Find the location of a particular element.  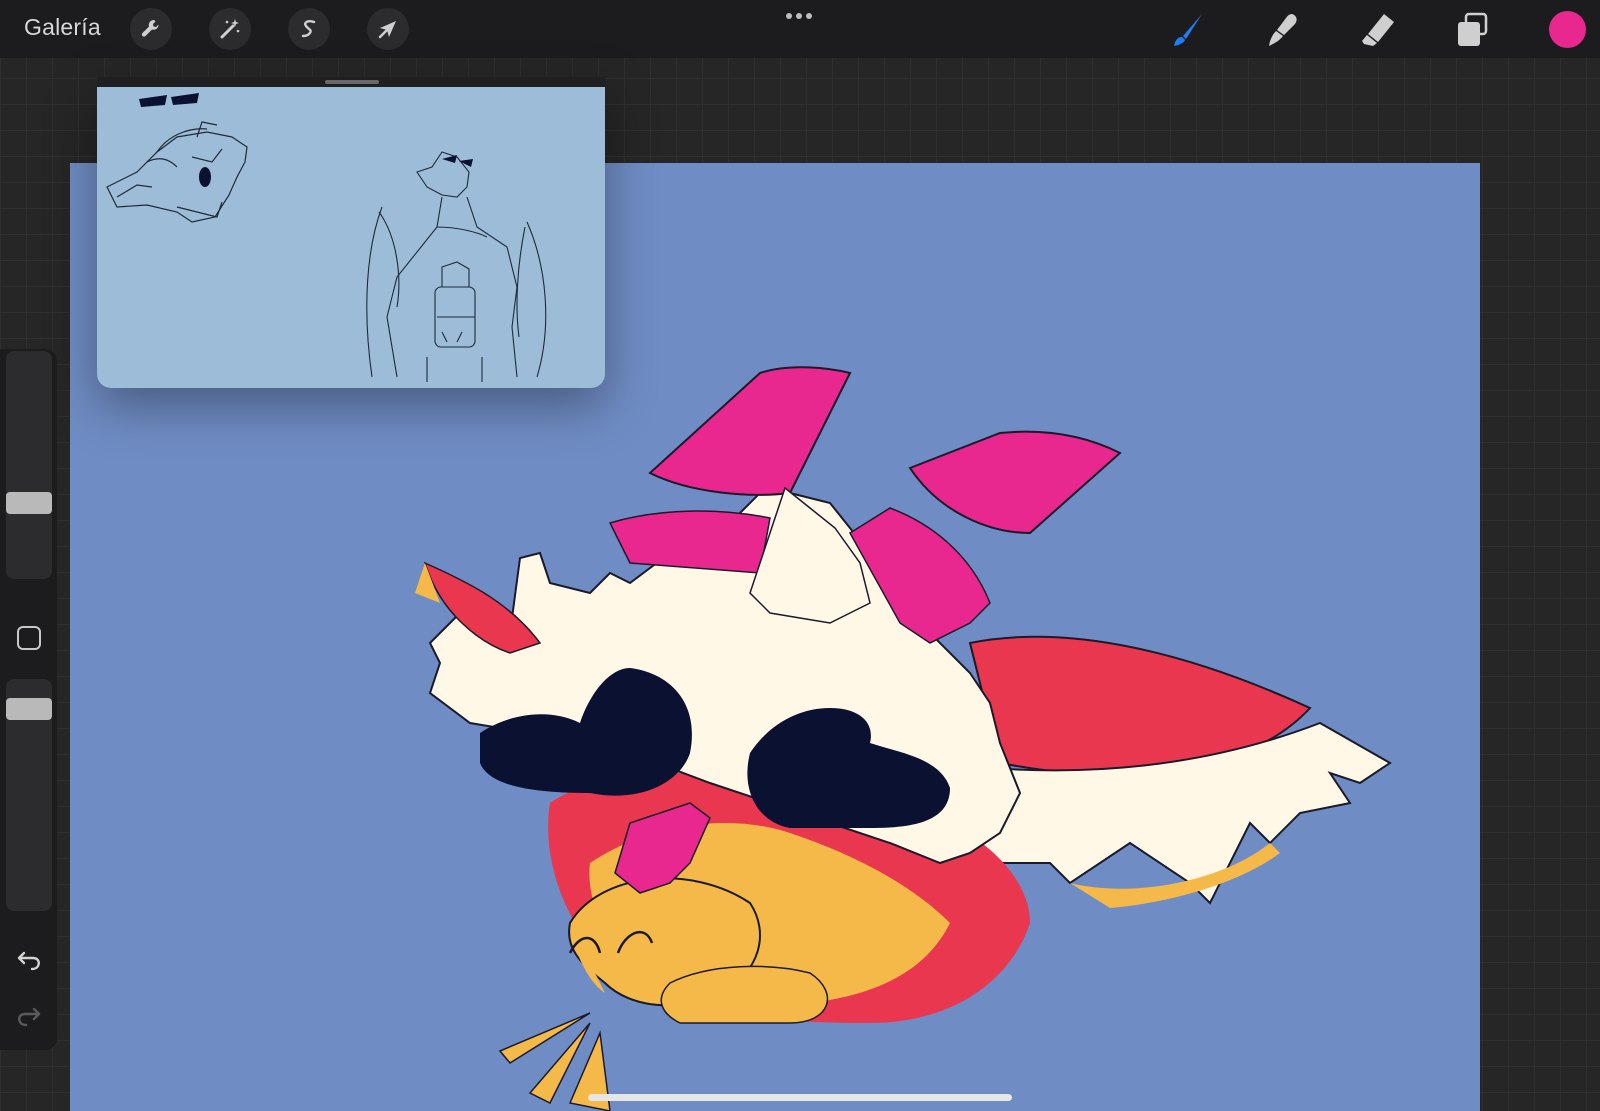

more-dots-icon is located at coordinates (799, 16).